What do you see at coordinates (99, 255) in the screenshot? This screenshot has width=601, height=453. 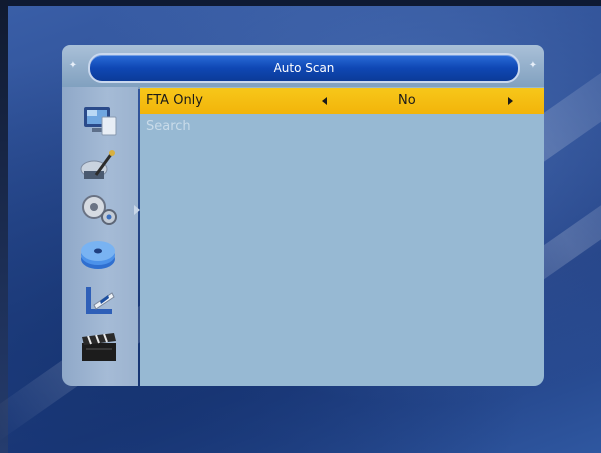 I see `media-disc-icon` at bounding box center [99, 255].